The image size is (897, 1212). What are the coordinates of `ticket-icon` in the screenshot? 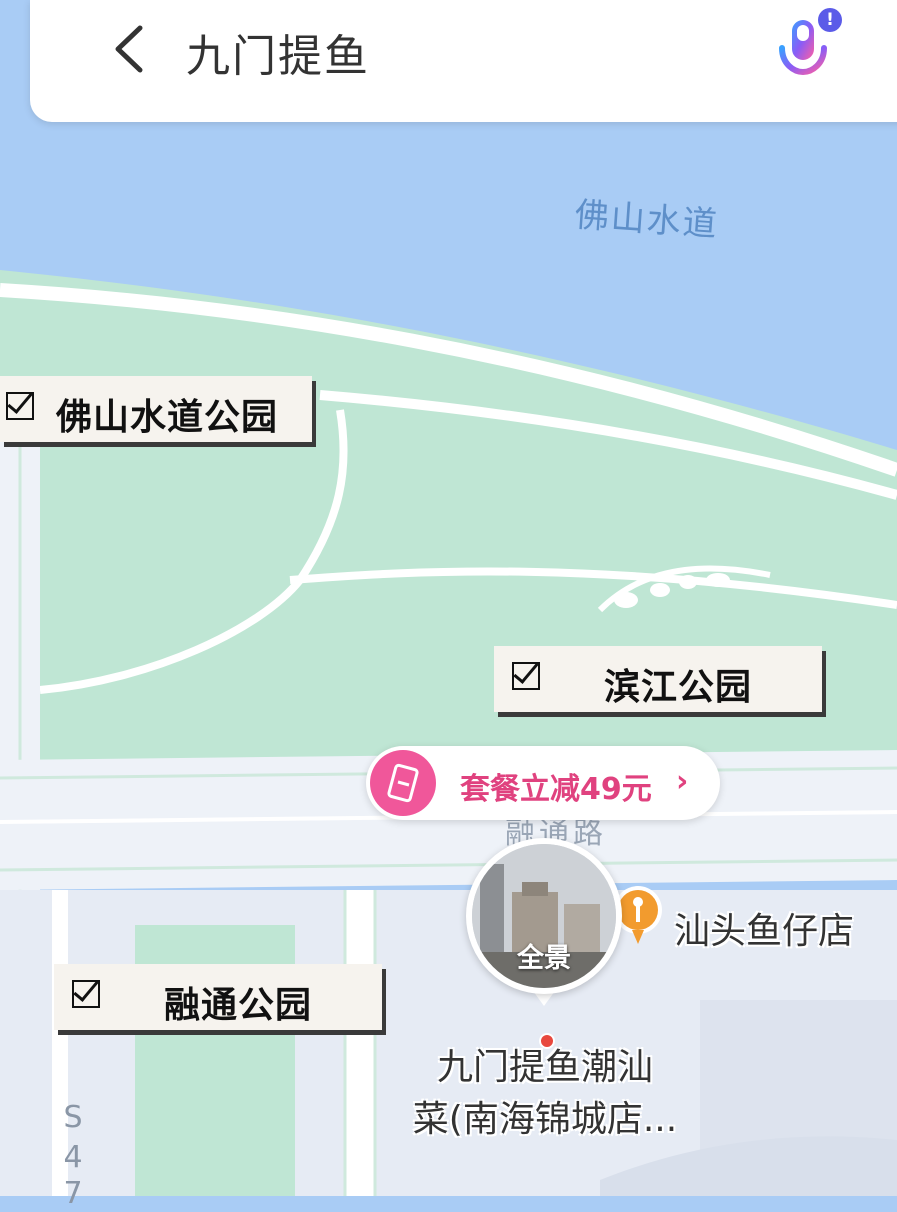 It's located at (403, 783).